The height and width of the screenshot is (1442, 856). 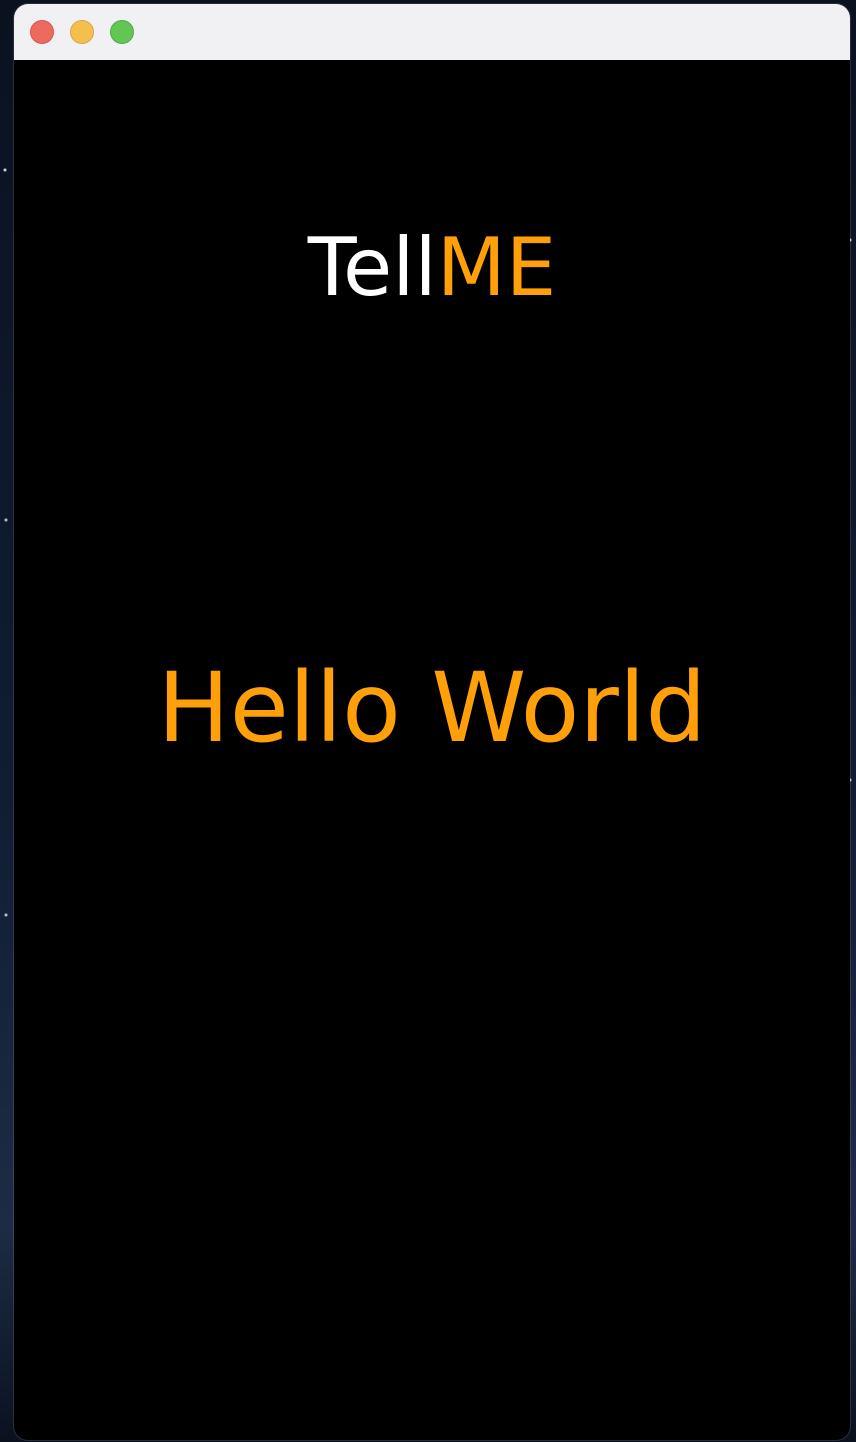 What do you see at coordinates (432, 708) in the screenshot?
I see `hello-message: Hello World` at bounding box center [432, 708].